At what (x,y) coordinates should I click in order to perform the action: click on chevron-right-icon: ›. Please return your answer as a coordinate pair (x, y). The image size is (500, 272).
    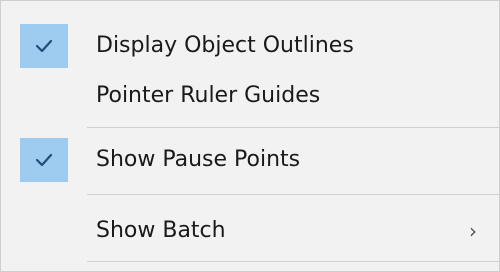
    Looking at the image, I should click on (473, 231).